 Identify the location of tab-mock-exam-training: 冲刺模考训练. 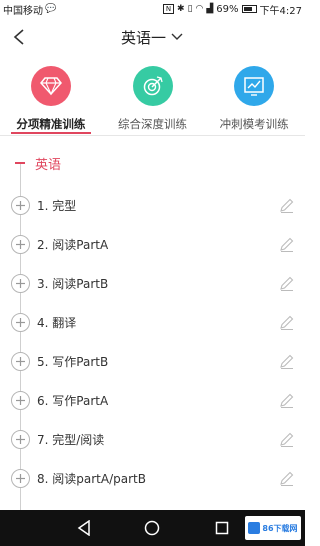
(254, 96).